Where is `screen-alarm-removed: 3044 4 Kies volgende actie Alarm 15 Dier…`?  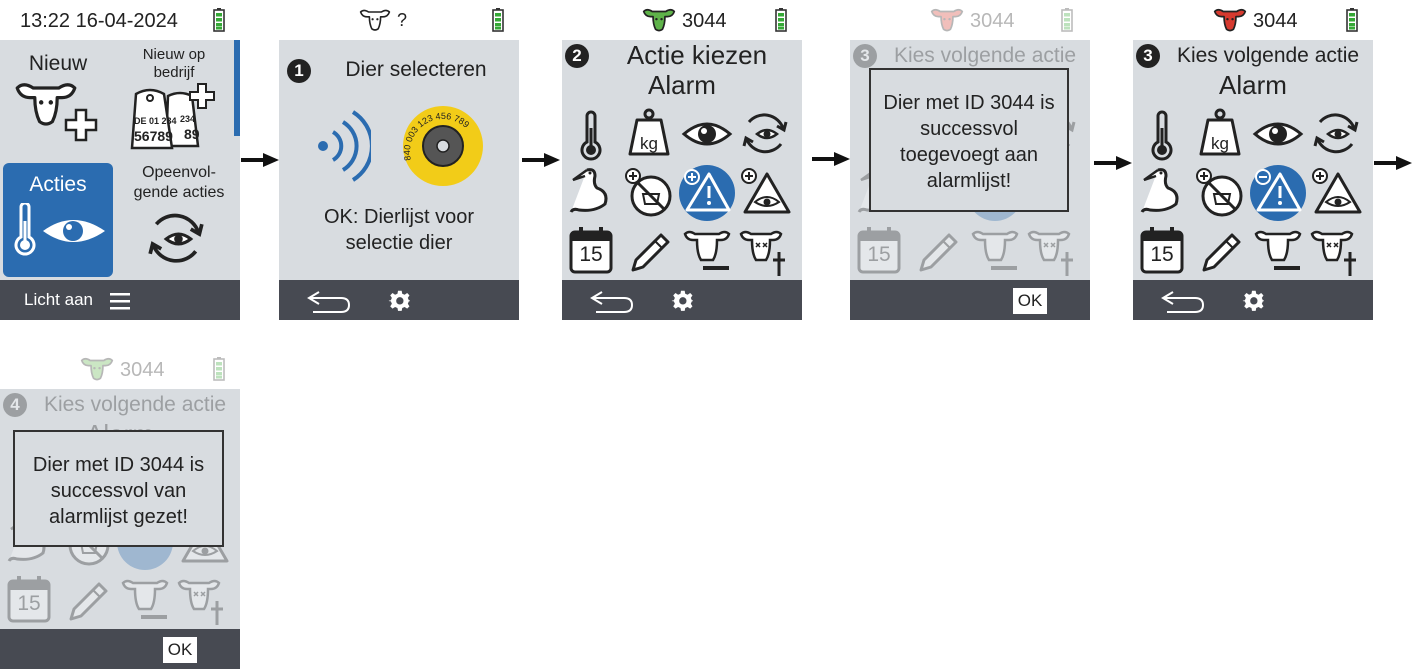
screen-alarm-removed: 3044 4 Kies volgende actie Alarm 15 Dier… is located at coordinates (120, 509).